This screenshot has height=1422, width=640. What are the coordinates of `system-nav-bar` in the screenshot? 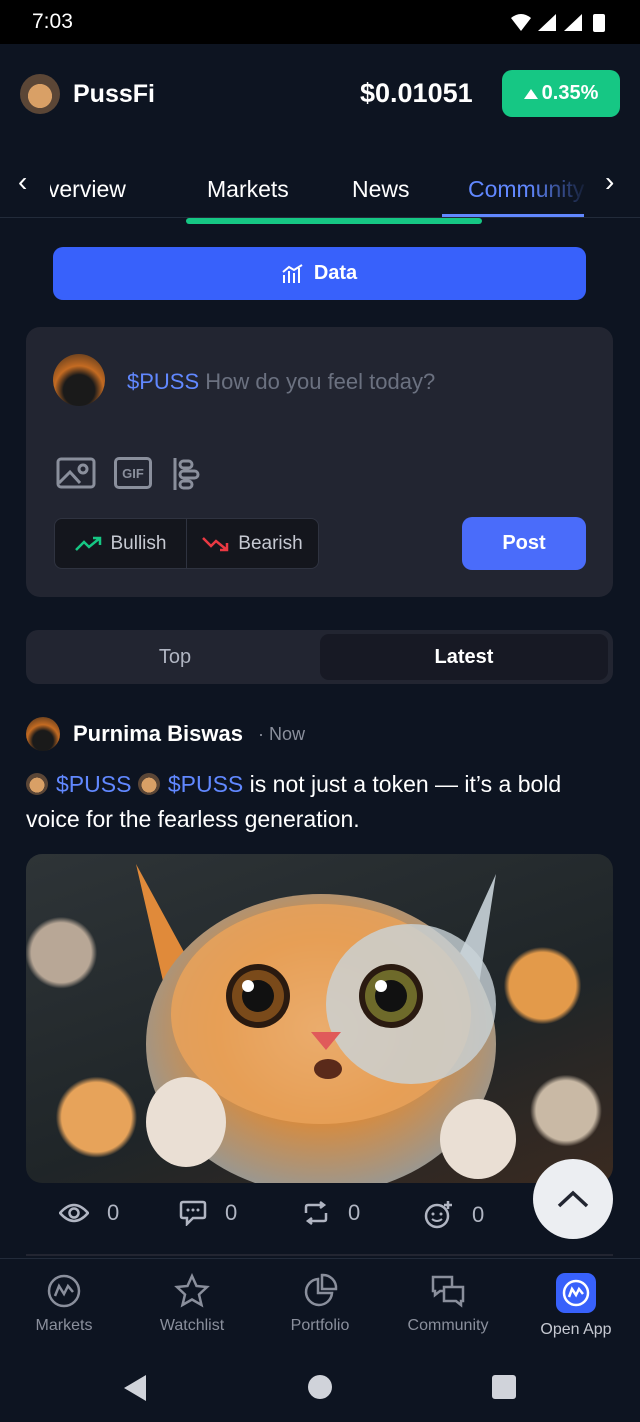 It's located at (320, 1389).